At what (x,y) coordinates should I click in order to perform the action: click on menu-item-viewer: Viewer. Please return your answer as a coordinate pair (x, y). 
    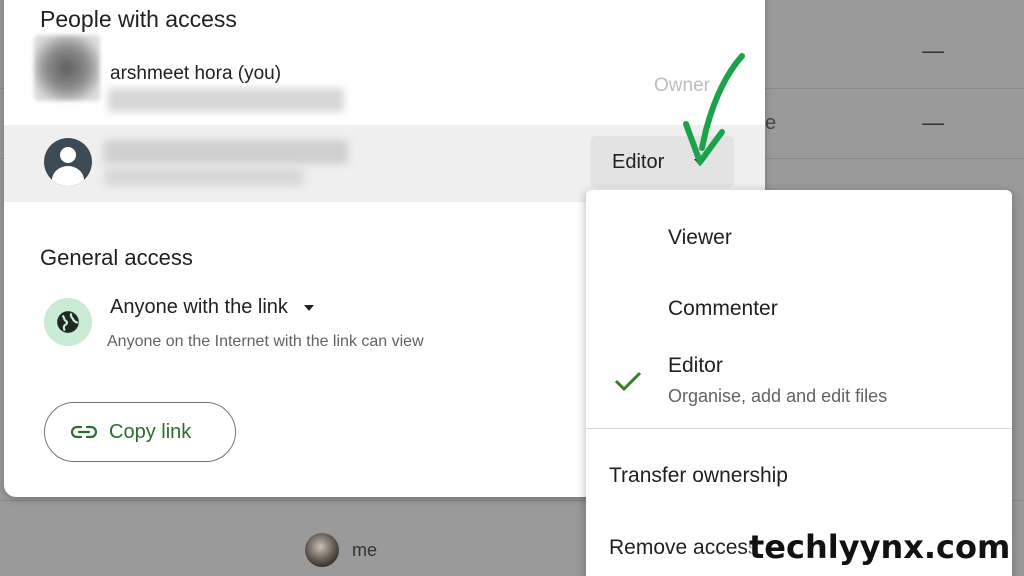
    Looking at the image, I should click on (700, 238).